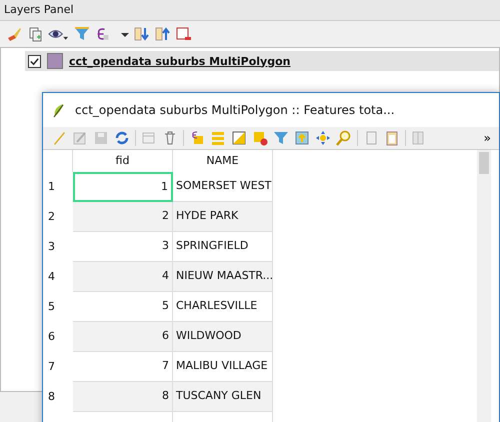 The height and width of the screenshot is (422, 500). What do you see at coordinates (123, 277) in the screenshot?
I see `table-cell: 4` at bounding box center [123, 277].